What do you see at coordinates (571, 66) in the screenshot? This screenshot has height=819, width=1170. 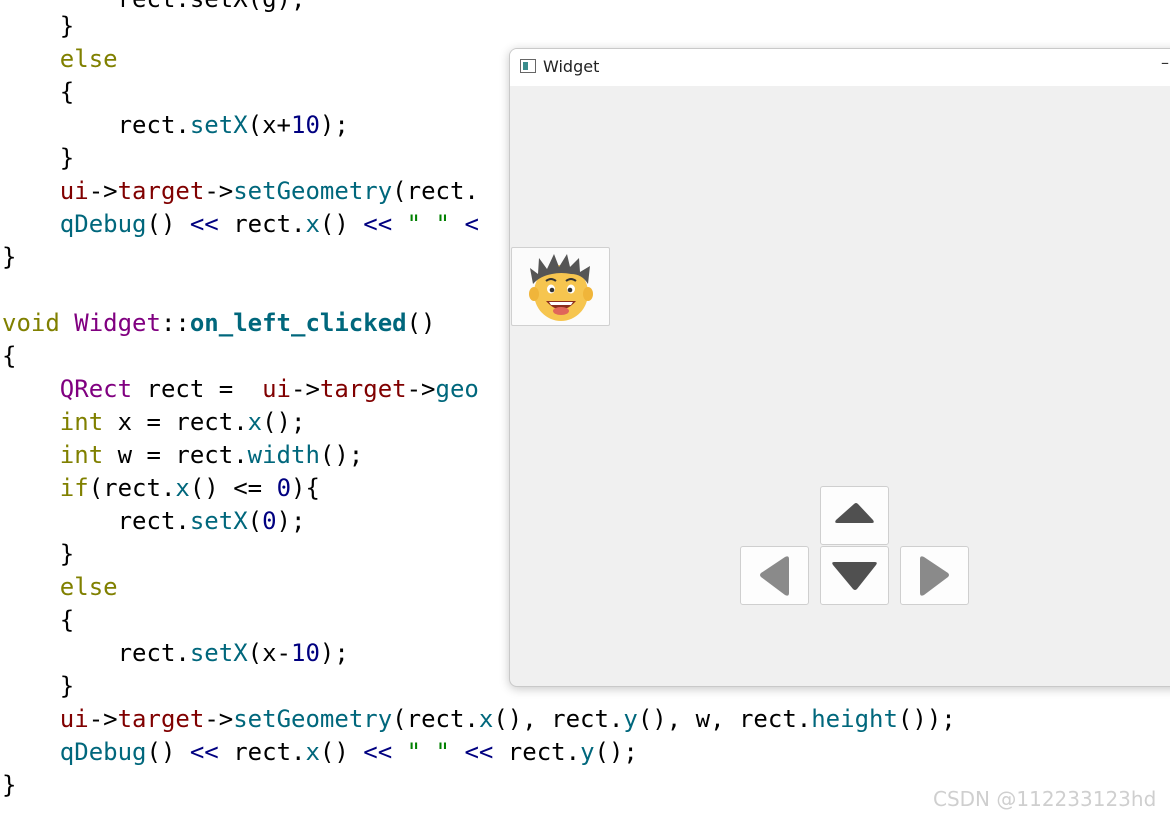 I see `window-title: Widget` at bounding box center [571, 66].